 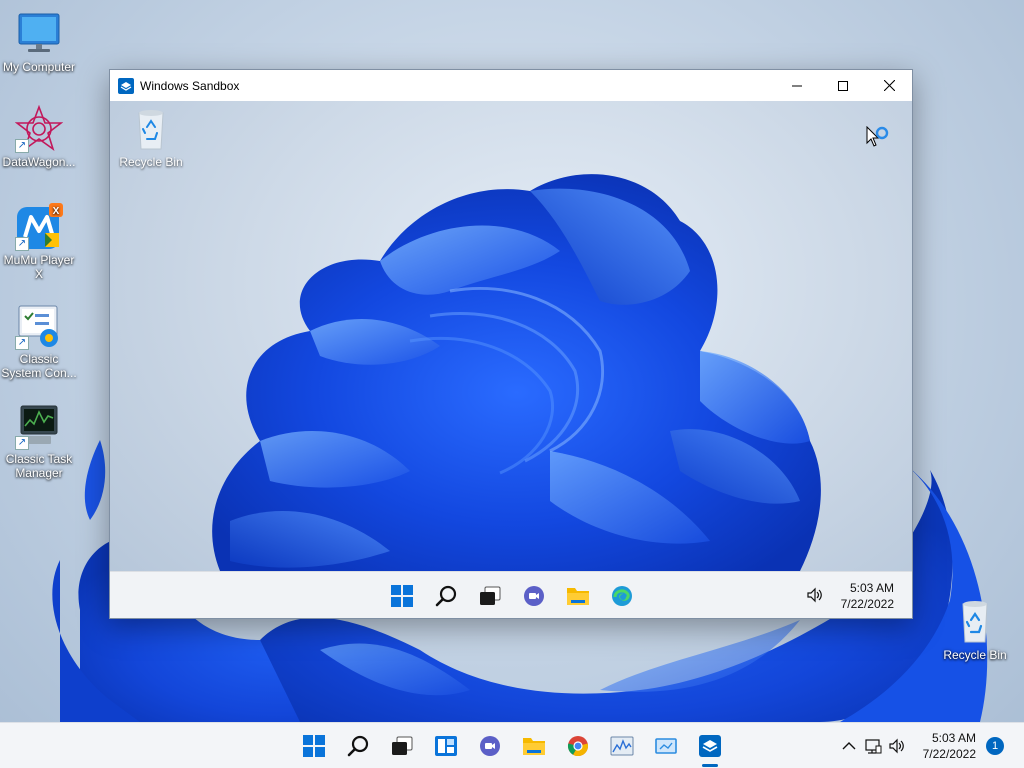 I want to click on system-tray: 5:03 AM 7/22/2022 1, so click(x=930, y=745).